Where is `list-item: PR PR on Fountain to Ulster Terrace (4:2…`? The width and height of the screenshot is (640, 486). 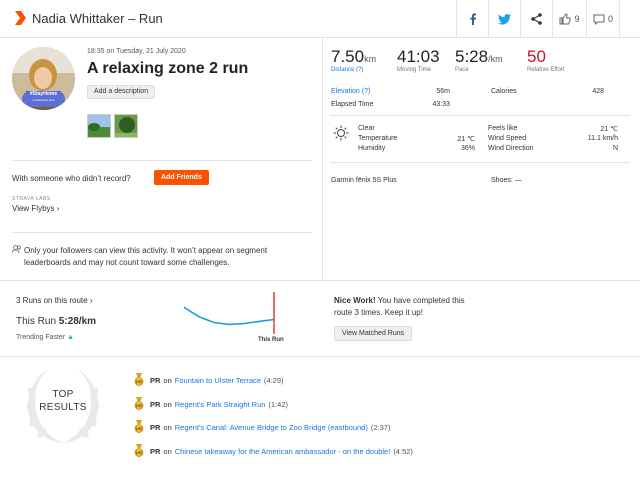
list-item: PR PR on Fountain to Ulster Terrace (4:2… is located at coordinates (209, 379).